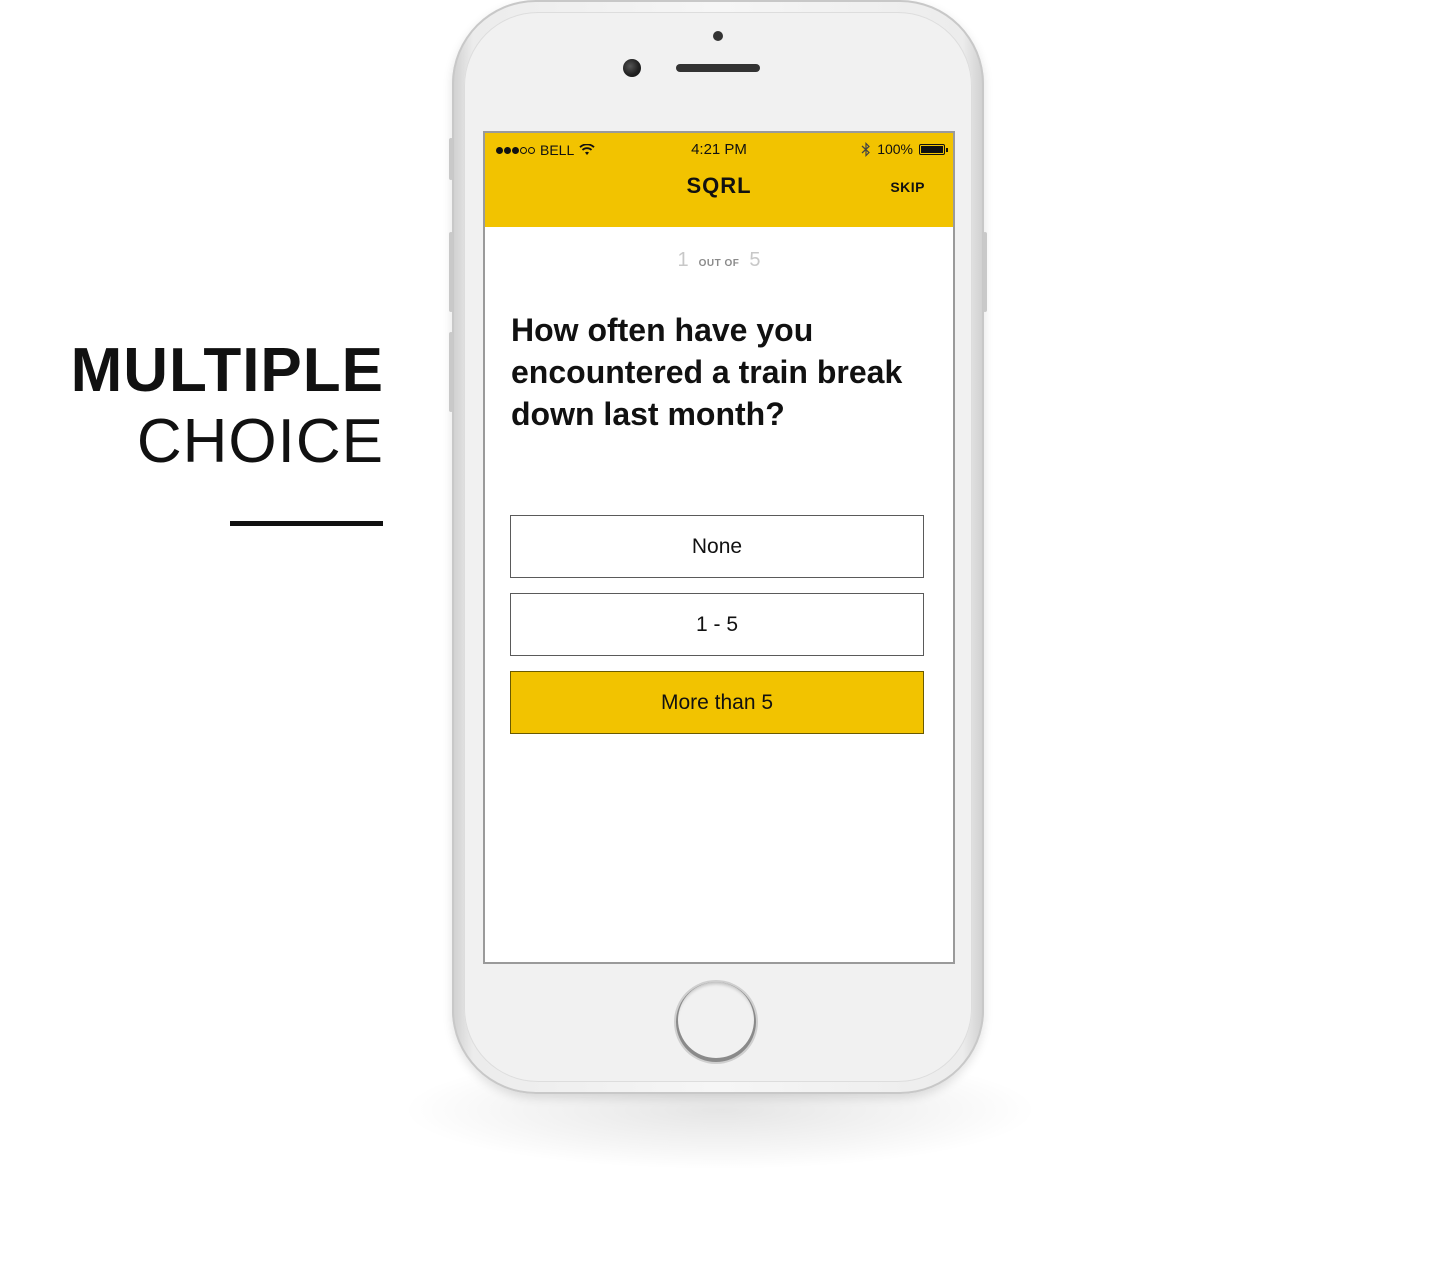  What do you see at coordinates (683, 260) in the screenshot?
I see `progress-current: 1` at bounding box center [683, 260].